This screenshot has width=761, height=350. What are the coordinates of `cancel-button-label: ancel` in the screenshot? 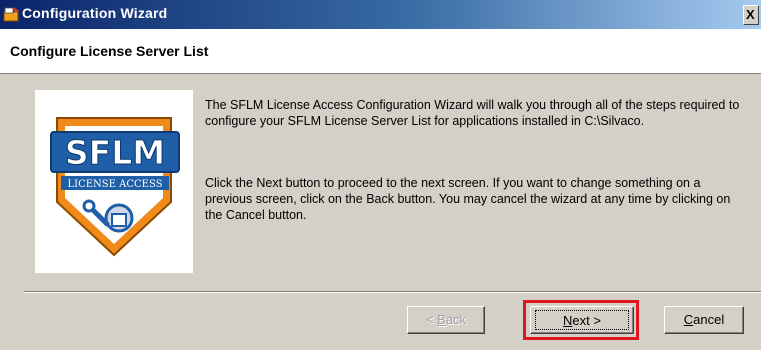 It's located at (709, 319).